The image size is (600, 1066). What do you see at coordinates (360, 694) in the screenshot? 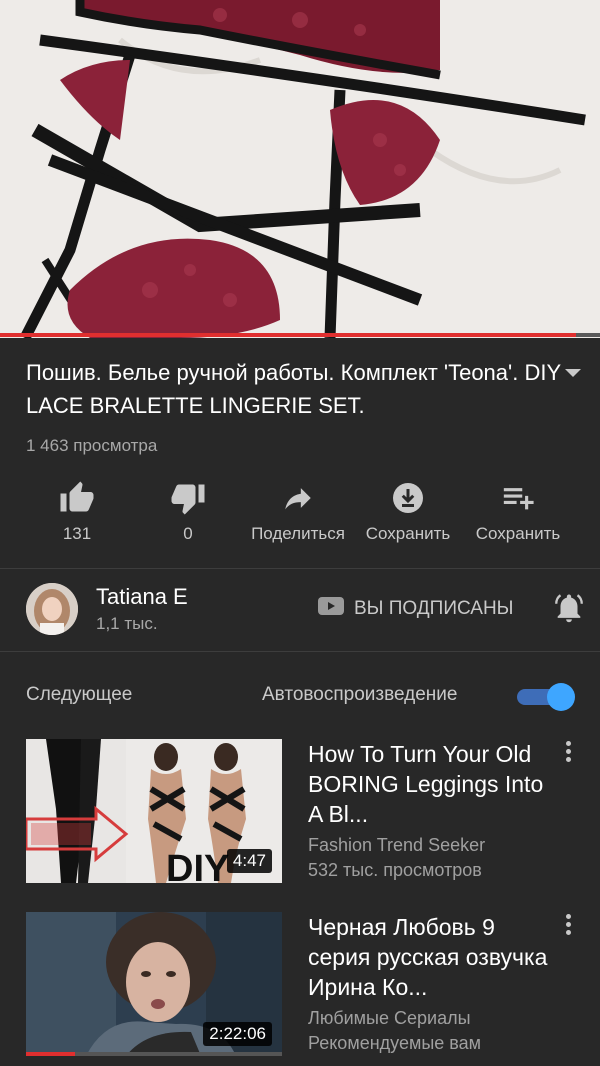
I see `autoplay-label: Автовоспроизведение` at bounding box center [360, 694].